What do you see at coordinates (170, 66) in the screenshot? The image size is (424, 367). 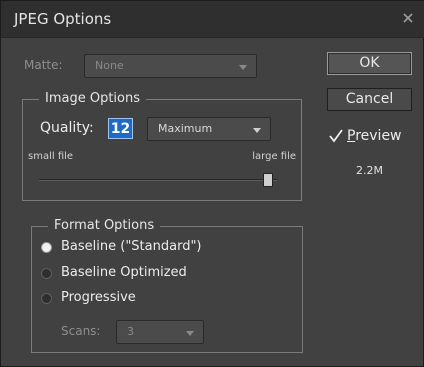 I see `matte-dropdown: None` at bounding box center [170, 66].